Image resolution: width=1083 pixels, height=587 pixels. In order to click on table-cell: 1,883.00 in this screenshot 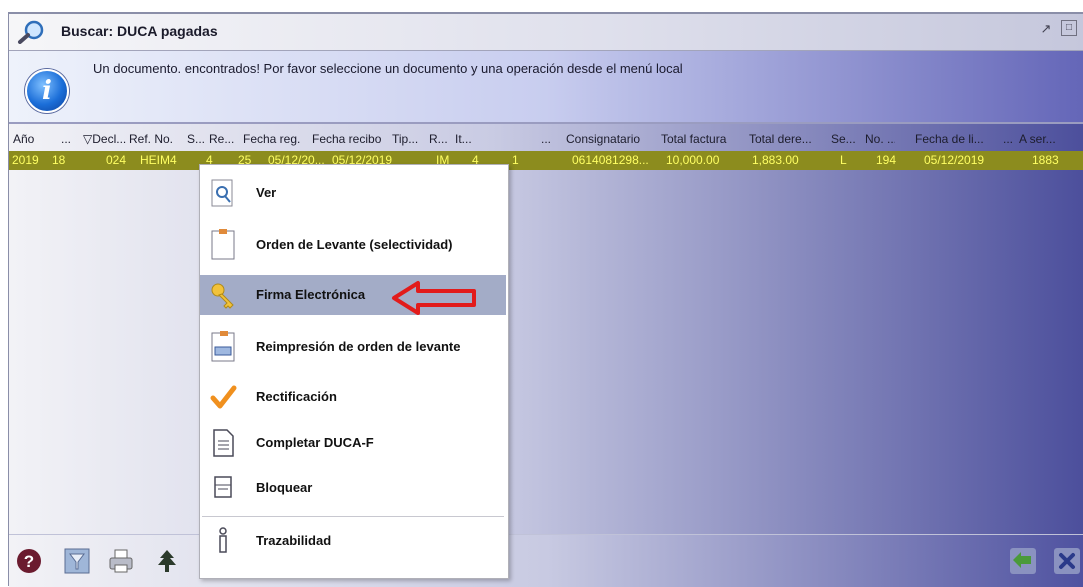, I will do `click(775, 160)`.